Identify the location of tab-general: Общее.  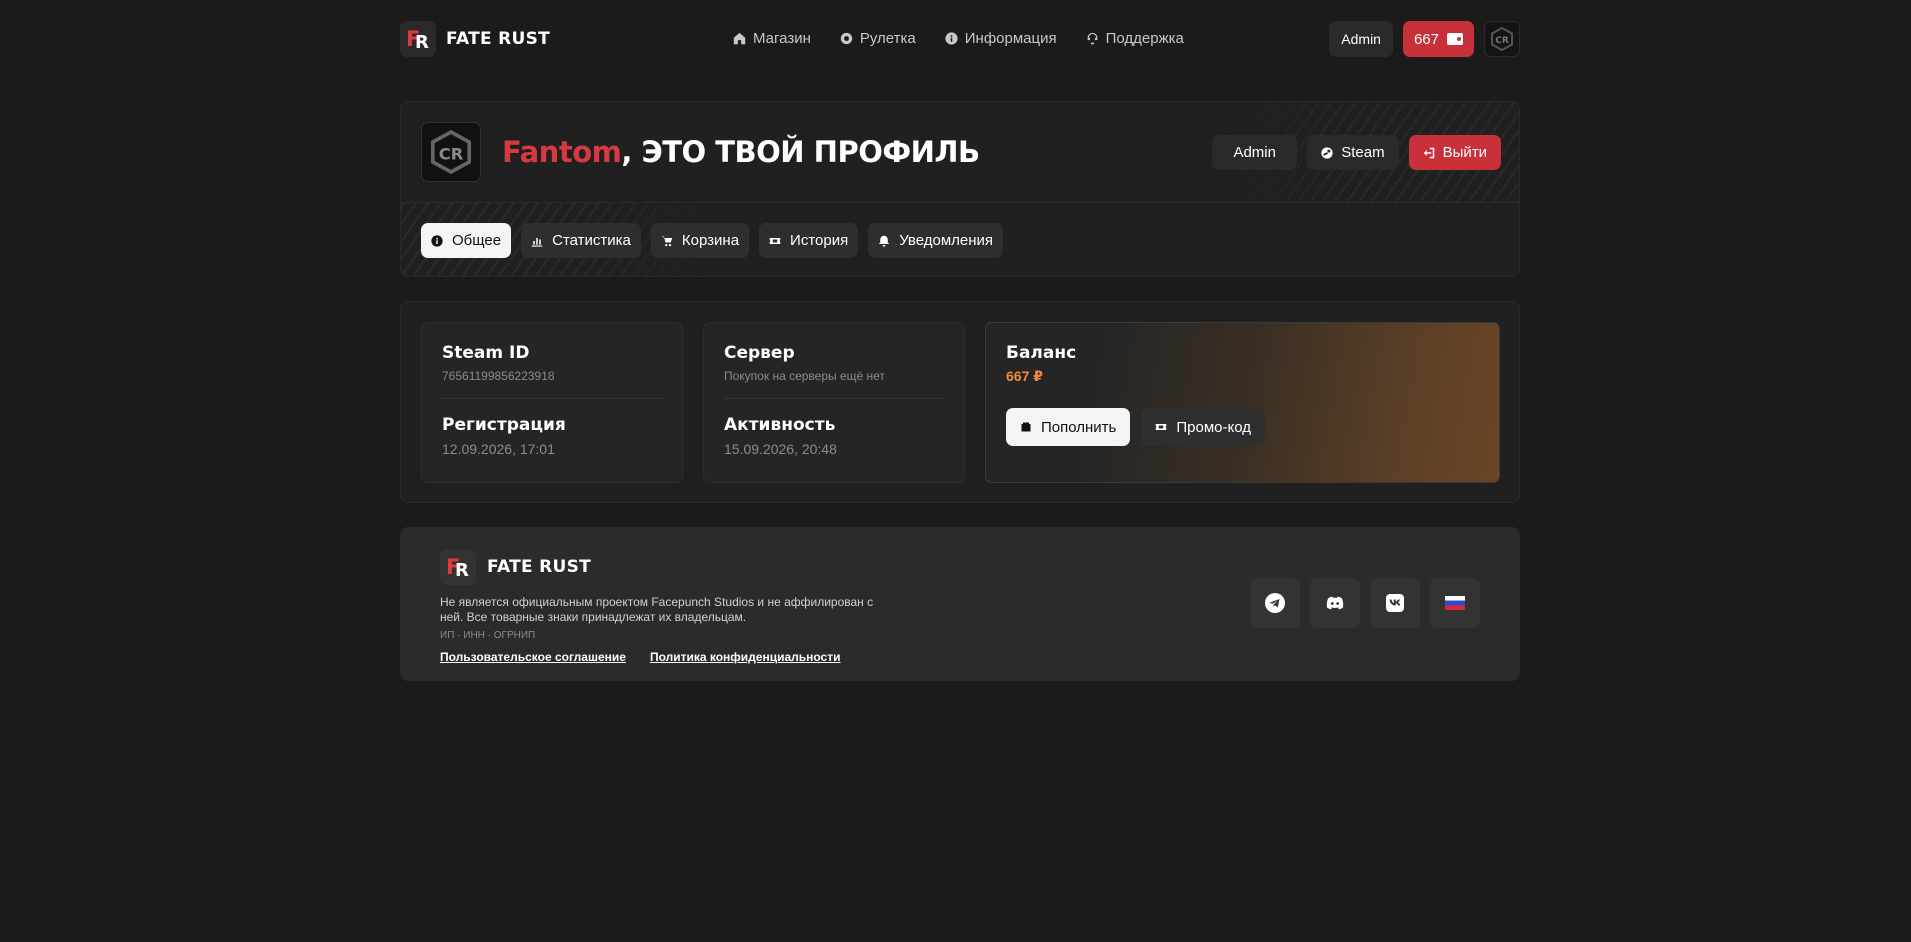
(466, 240).